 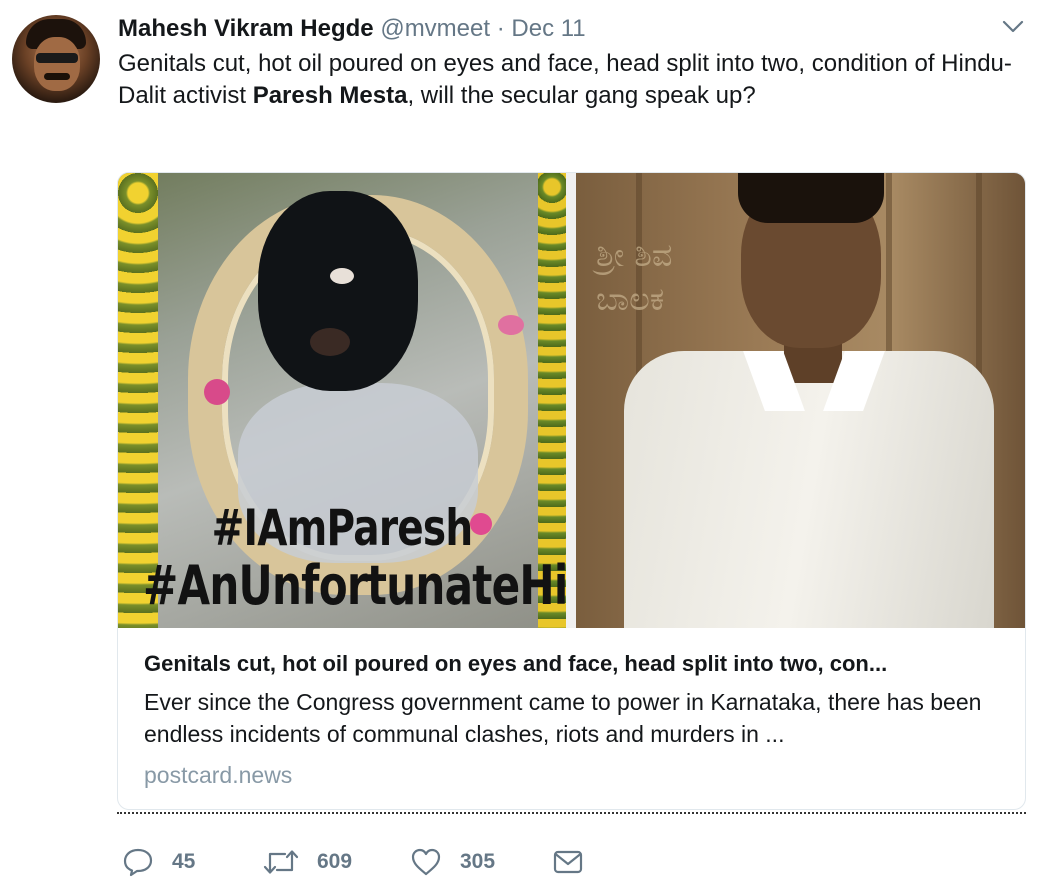 I want to click on wall-writing-line-2: ಬಾಲಕ, so click(x=630, y=299).